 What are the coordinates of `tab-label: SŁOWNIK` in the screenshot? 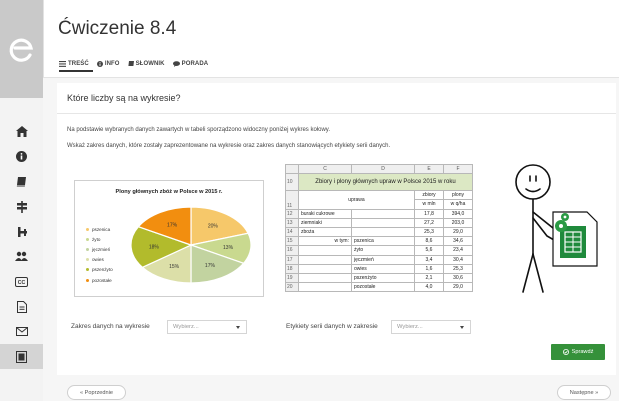 It's located at (150, 64).